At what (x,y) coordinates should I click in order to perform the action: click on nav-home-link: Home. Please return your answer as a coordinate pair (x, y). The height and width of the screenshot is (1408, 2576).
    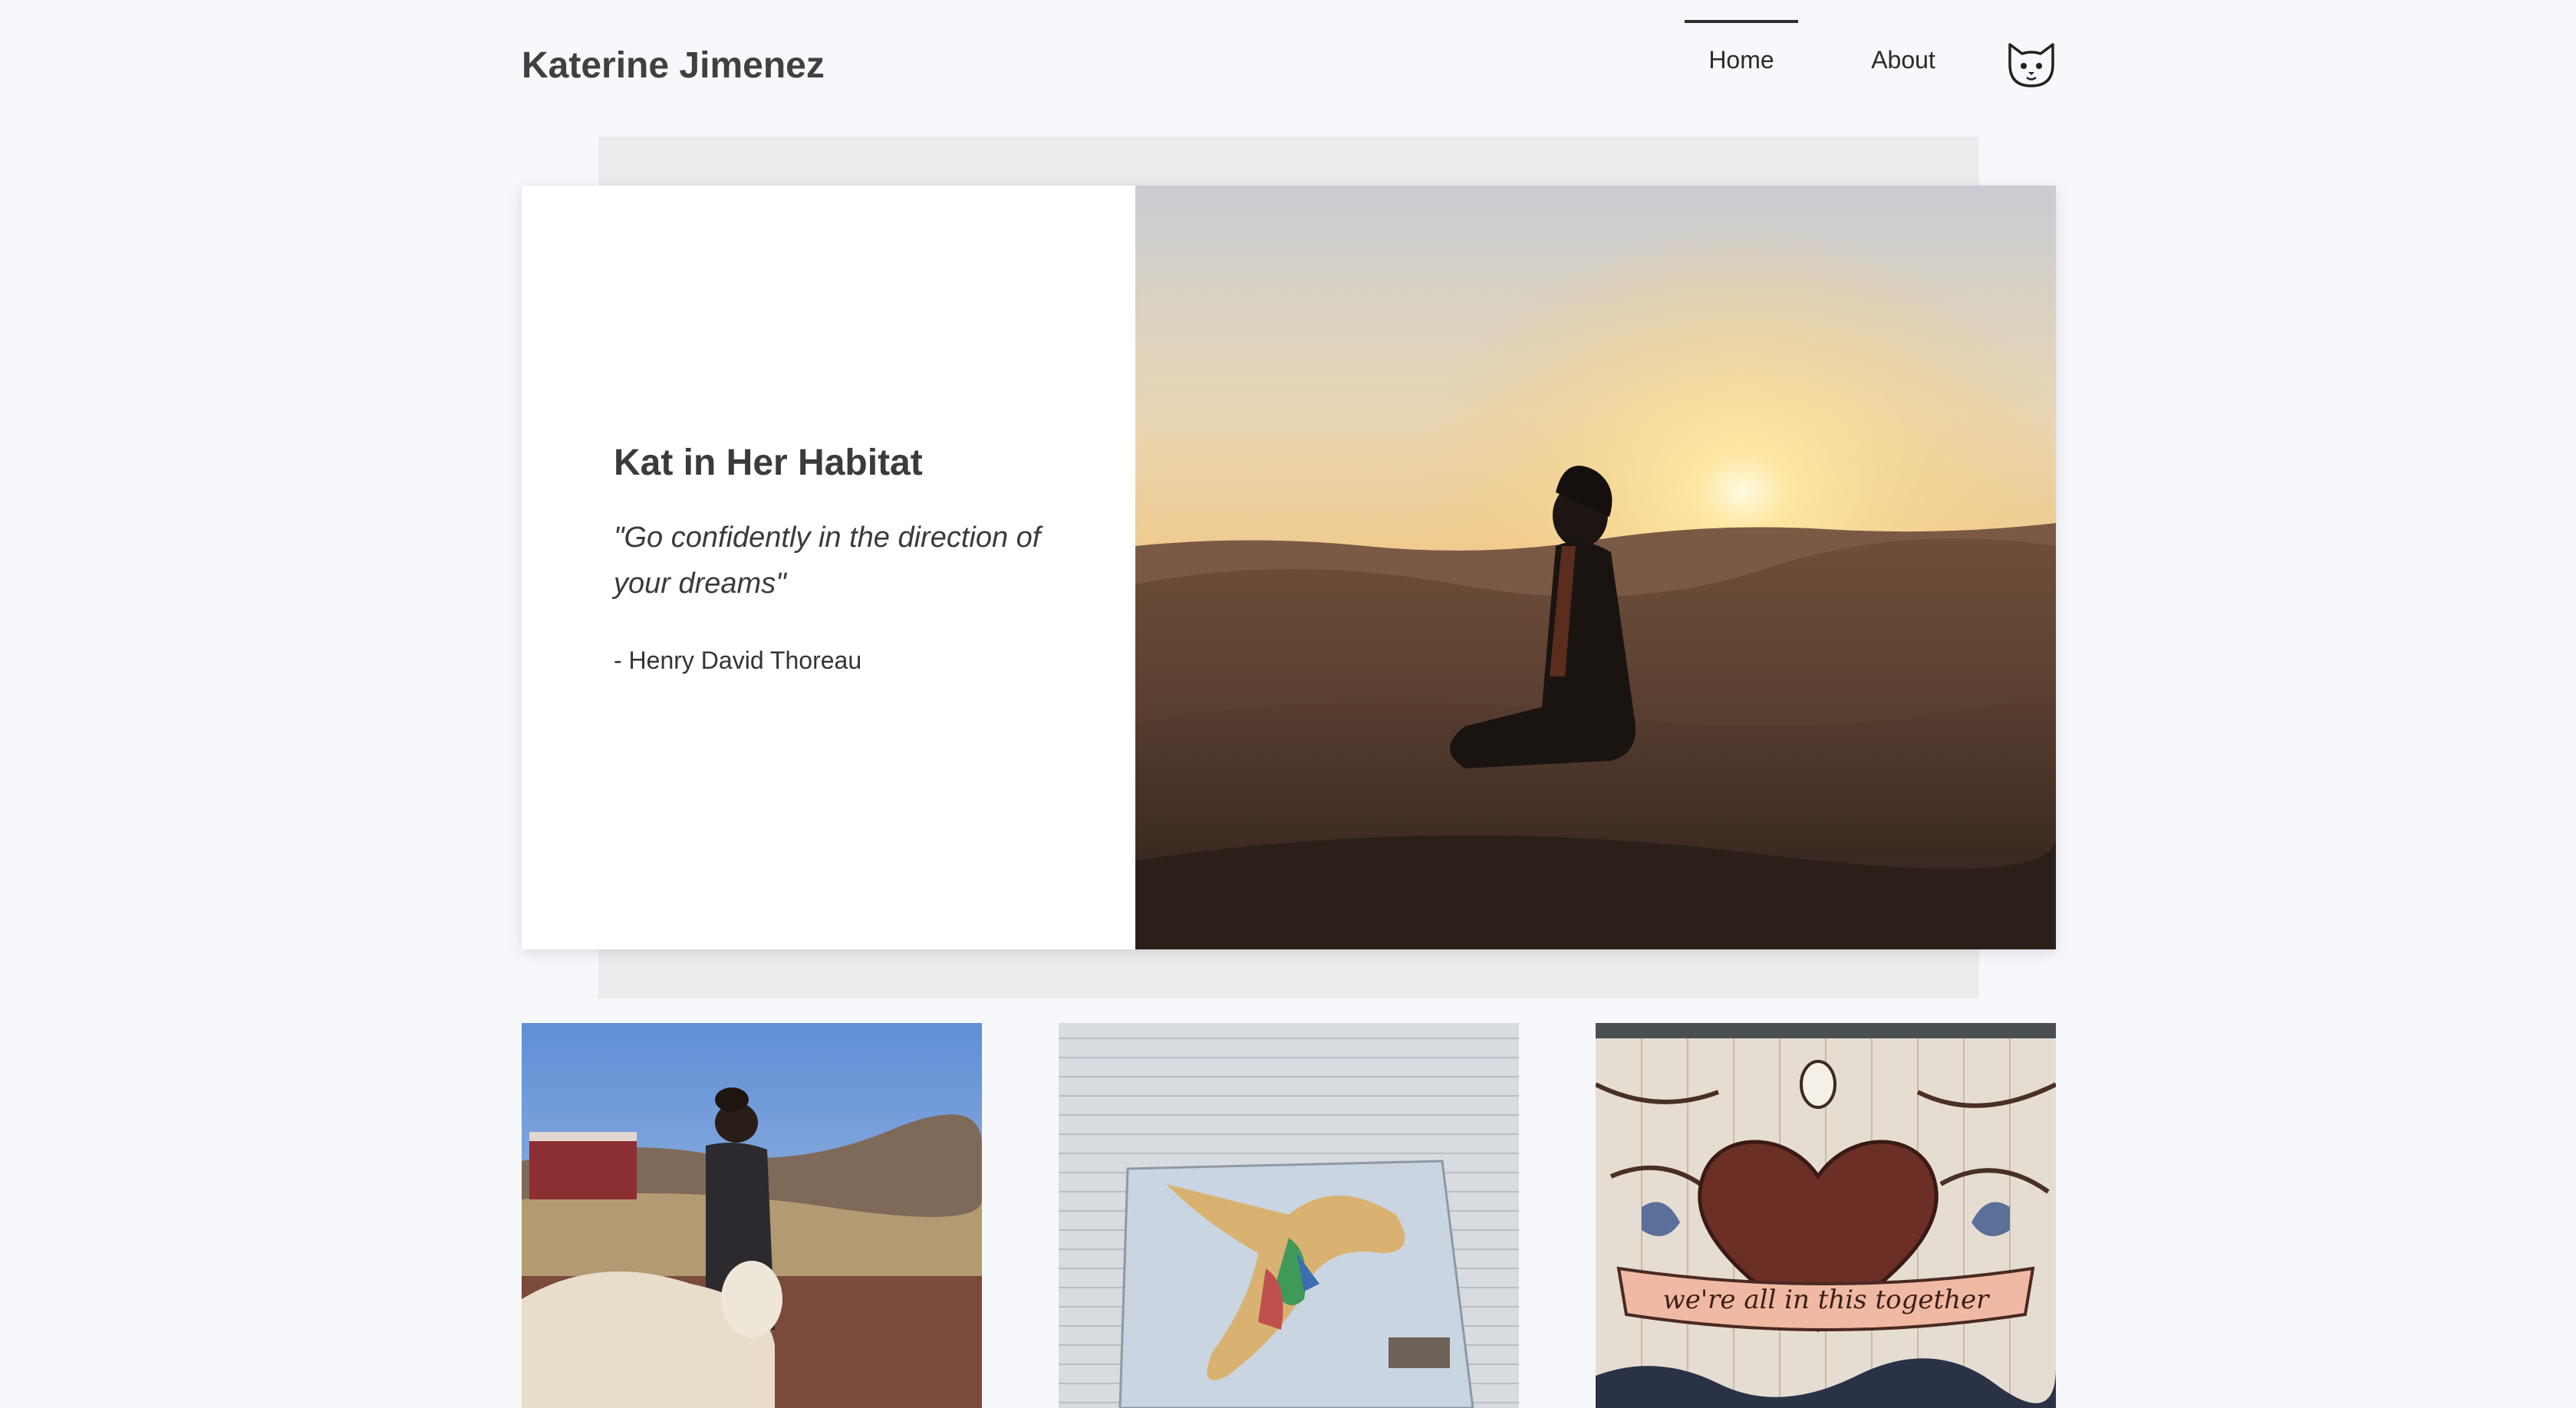
    Looking at the image, I should click on (1741, 58).